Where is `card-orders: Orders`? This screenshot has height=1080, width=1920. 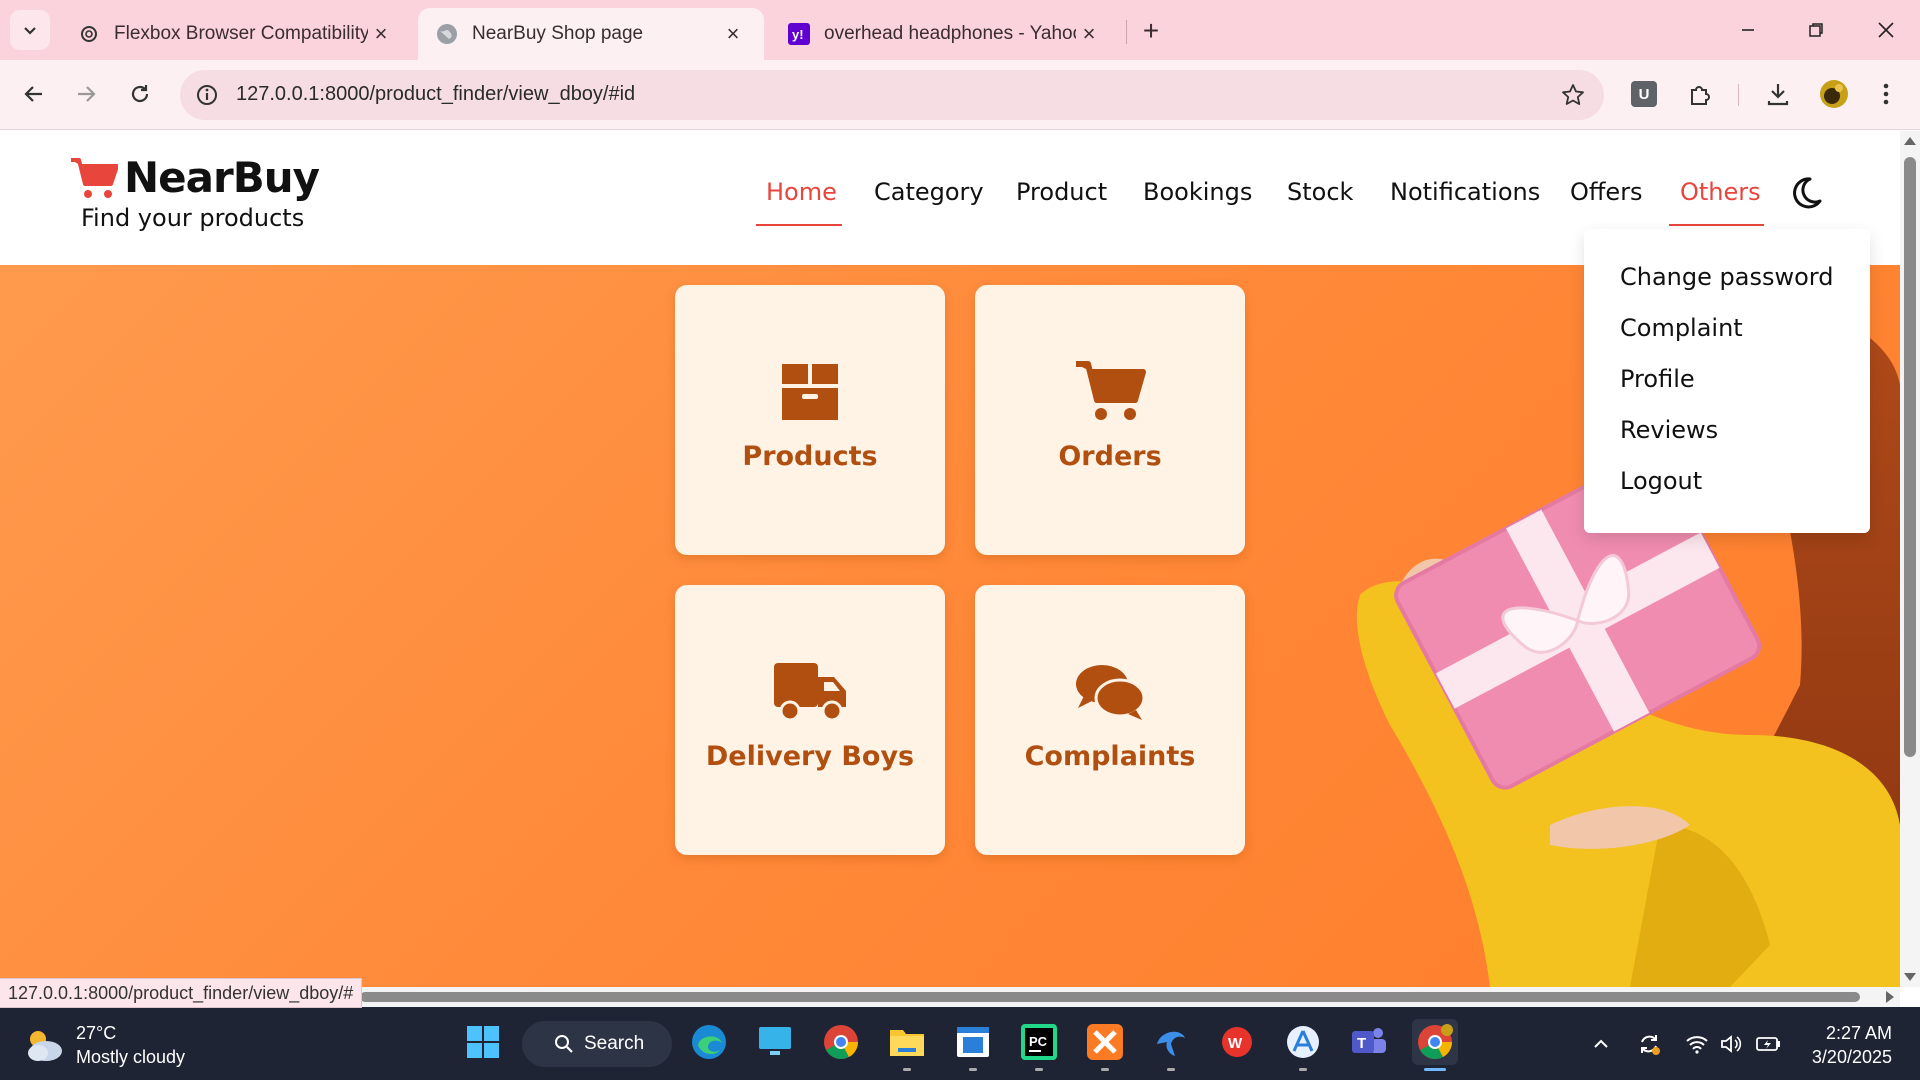 card-orders: Orders is located at coordinates (1110, 420).